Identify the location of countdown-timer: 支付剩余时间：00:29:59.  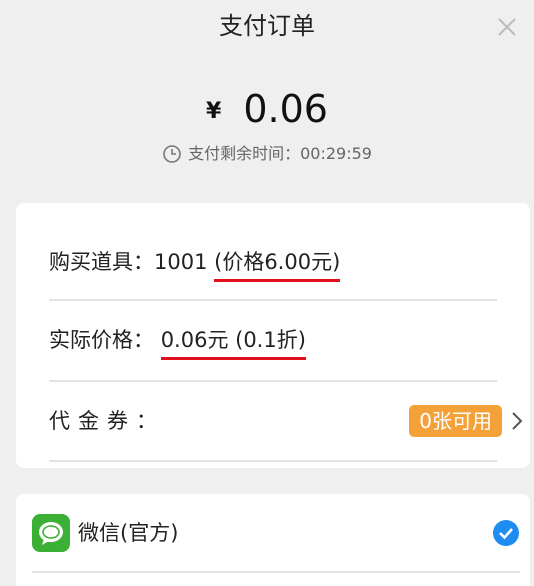
(267, 154).